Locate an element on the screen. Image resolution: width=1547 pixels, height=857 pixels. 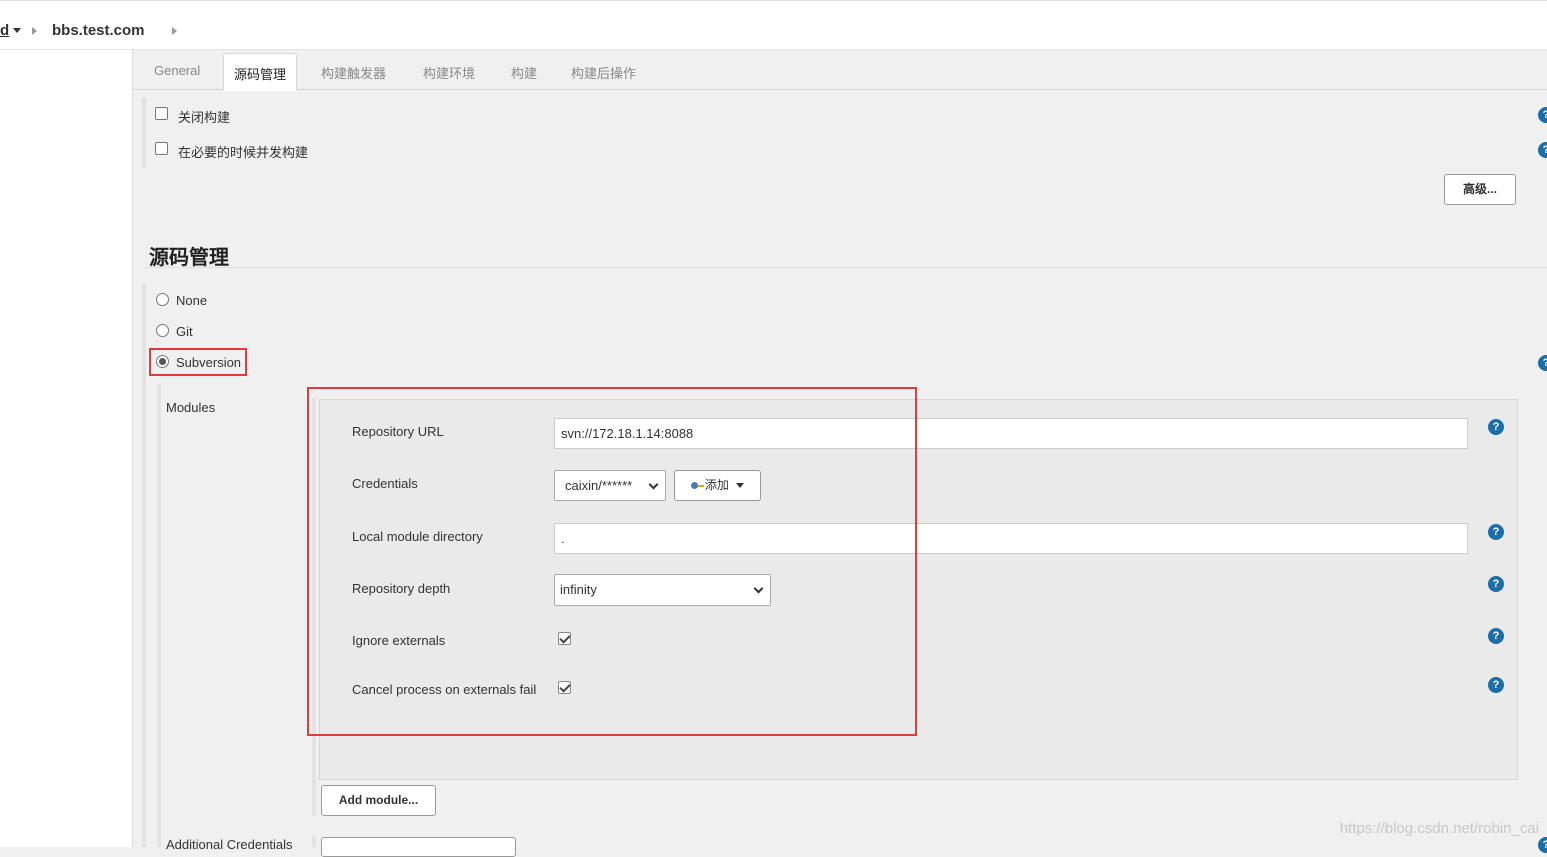
breadcrumb-current-link: bbs.test.com is located at coordinates (98, 30).